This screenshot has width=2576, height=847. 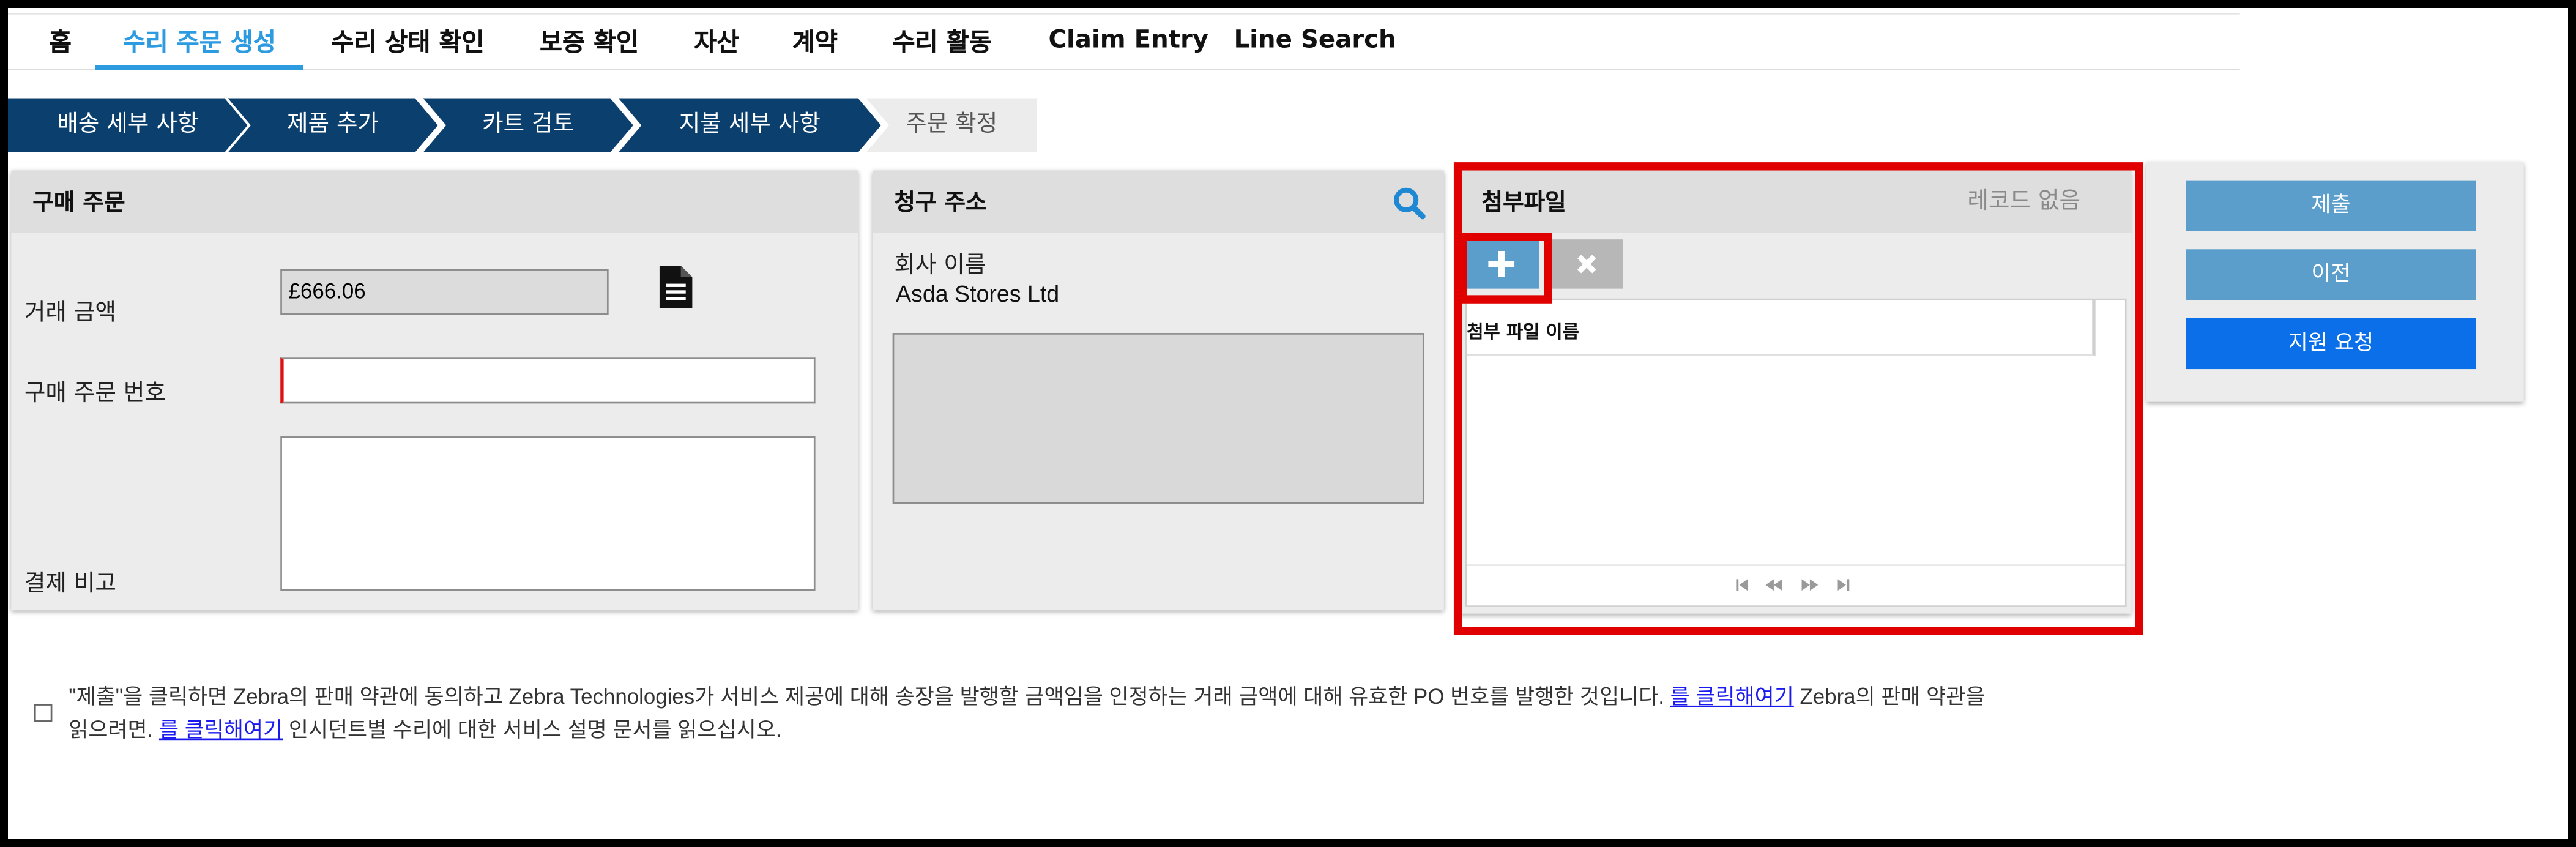 I want to click on submit-button: 제출, so click(x=2331, y=206).